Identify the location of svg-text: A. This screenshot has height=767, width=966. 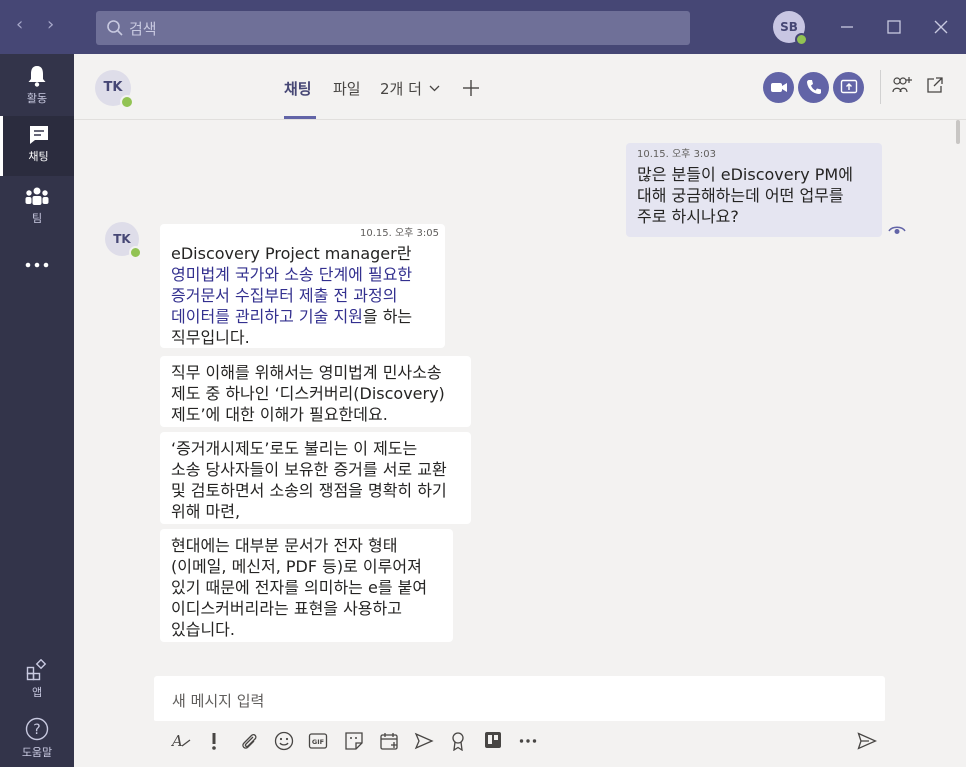
(177, 741).